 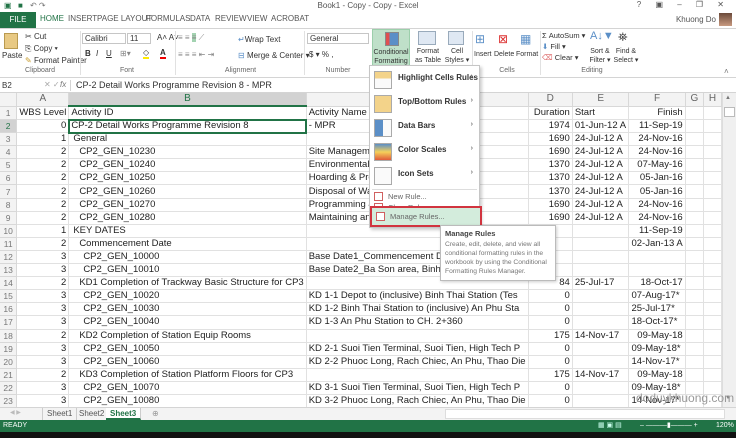 What do you see at coordinates (56, 60) in the screenshot?
I see `format-painter-button: ✎ Format Painter` at bounding box center [56, 60].